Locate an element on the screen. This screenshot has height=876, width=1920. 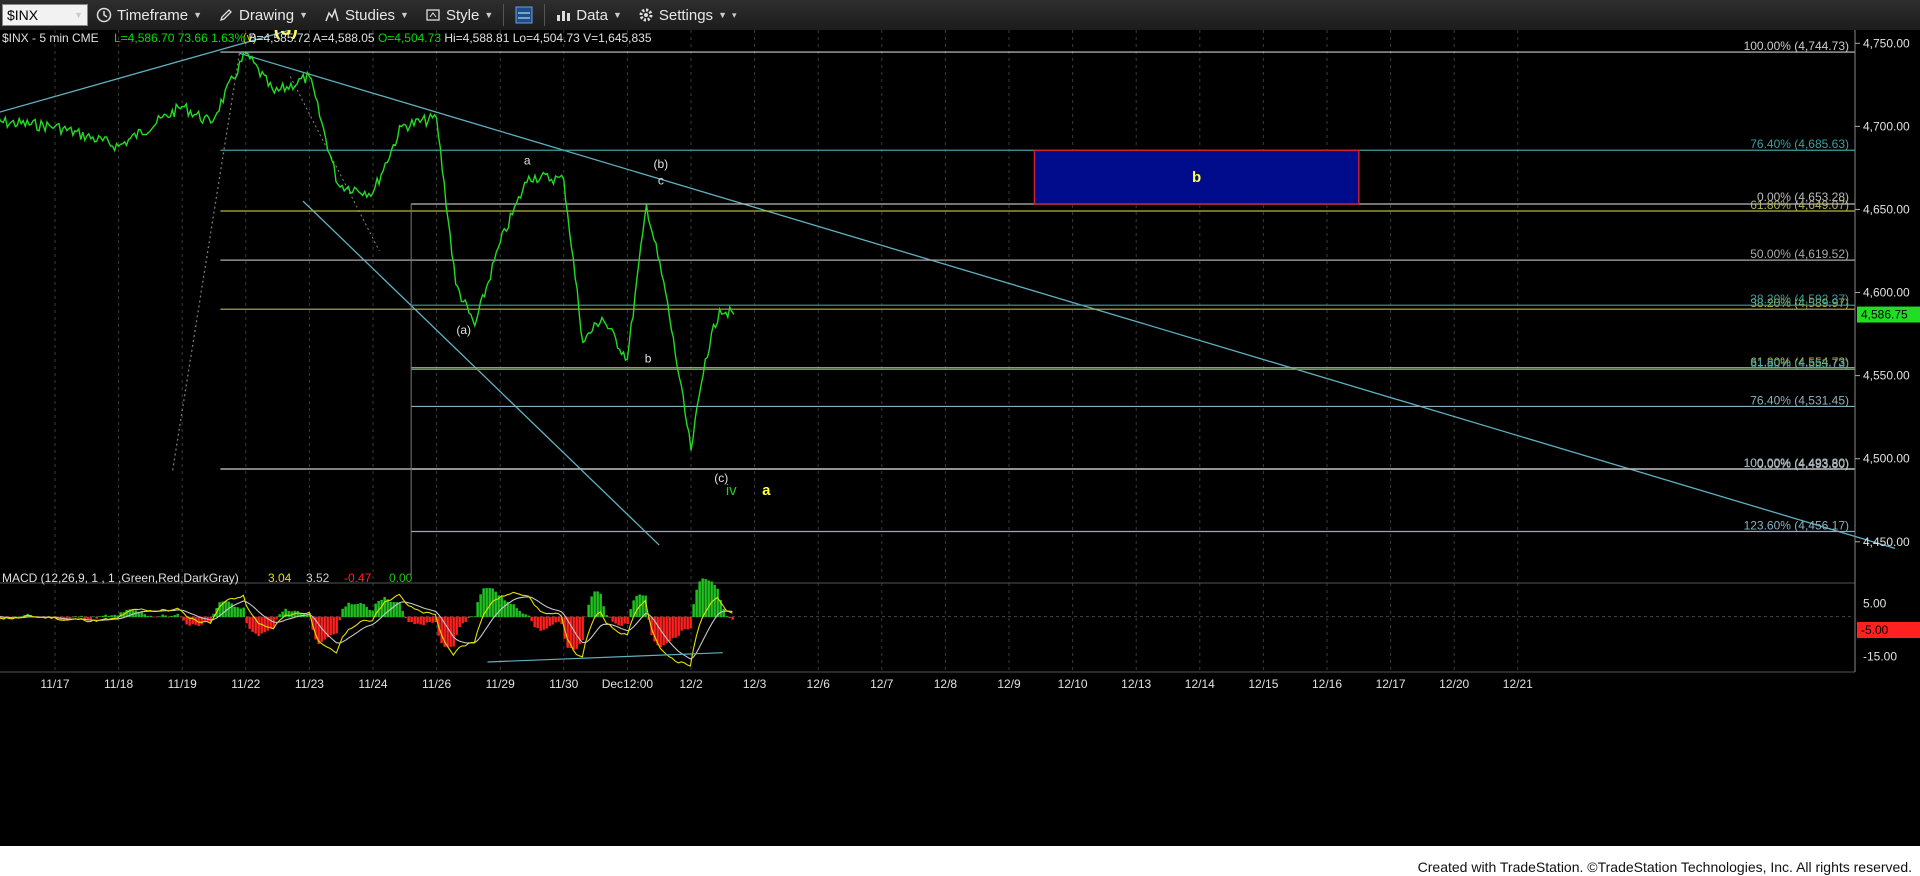
last-price-label: 4,586.75 is located at coordinates (1884, 315).